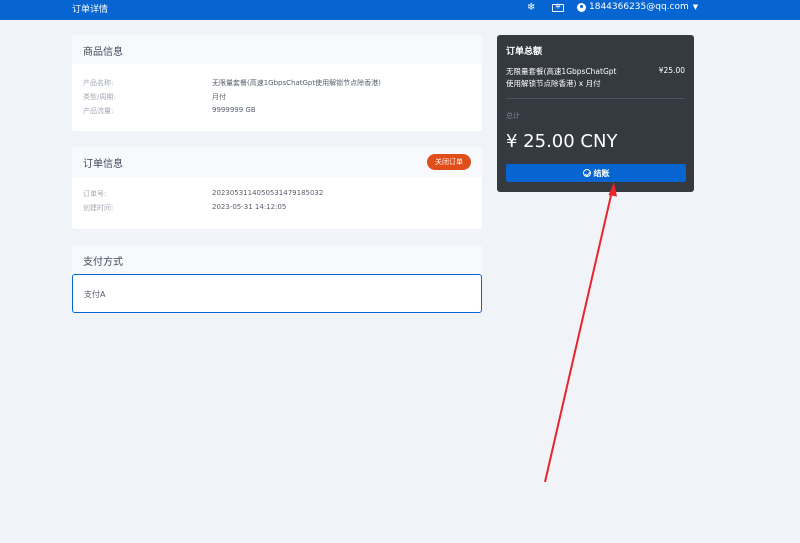  Describe the element at coordinates (558, 8) in the screenshot. I see `language-icon: 中` at that location.